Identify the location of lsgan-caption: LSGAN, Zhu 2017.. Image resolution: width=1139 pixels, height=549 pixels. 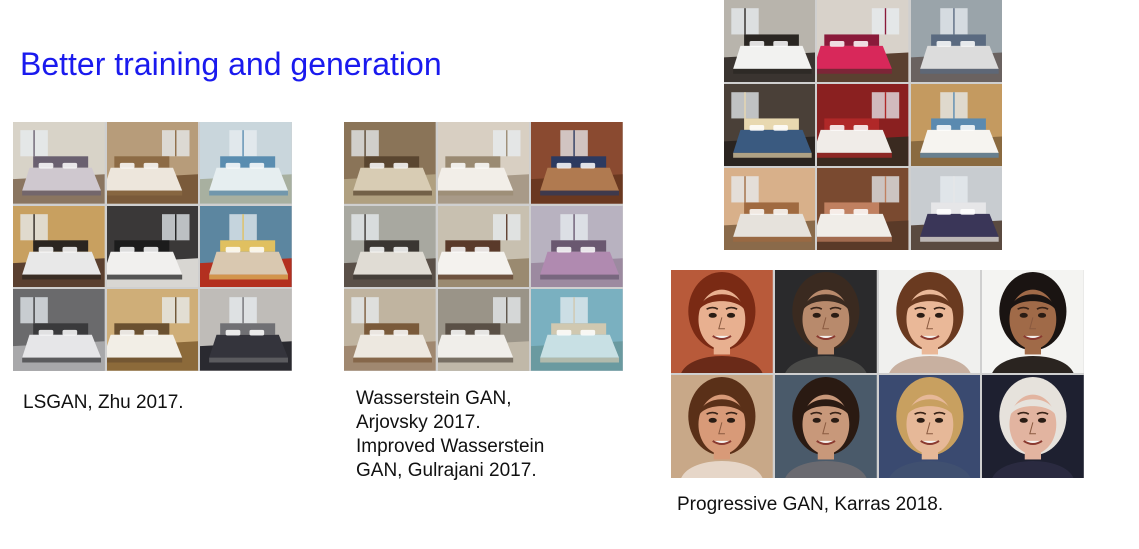
(103, 403).